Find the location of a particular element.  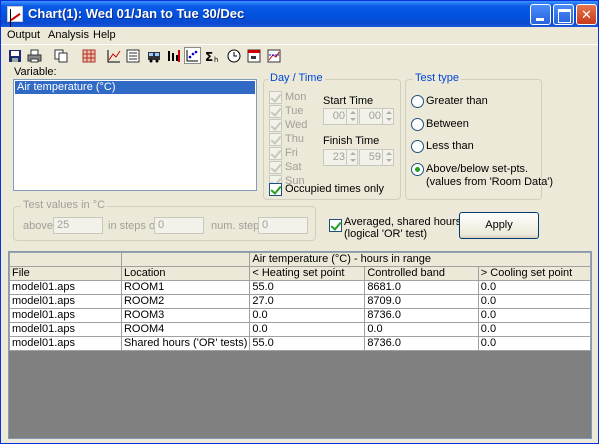

cell-heating: 55.0 is located at coordinates (307, 287).